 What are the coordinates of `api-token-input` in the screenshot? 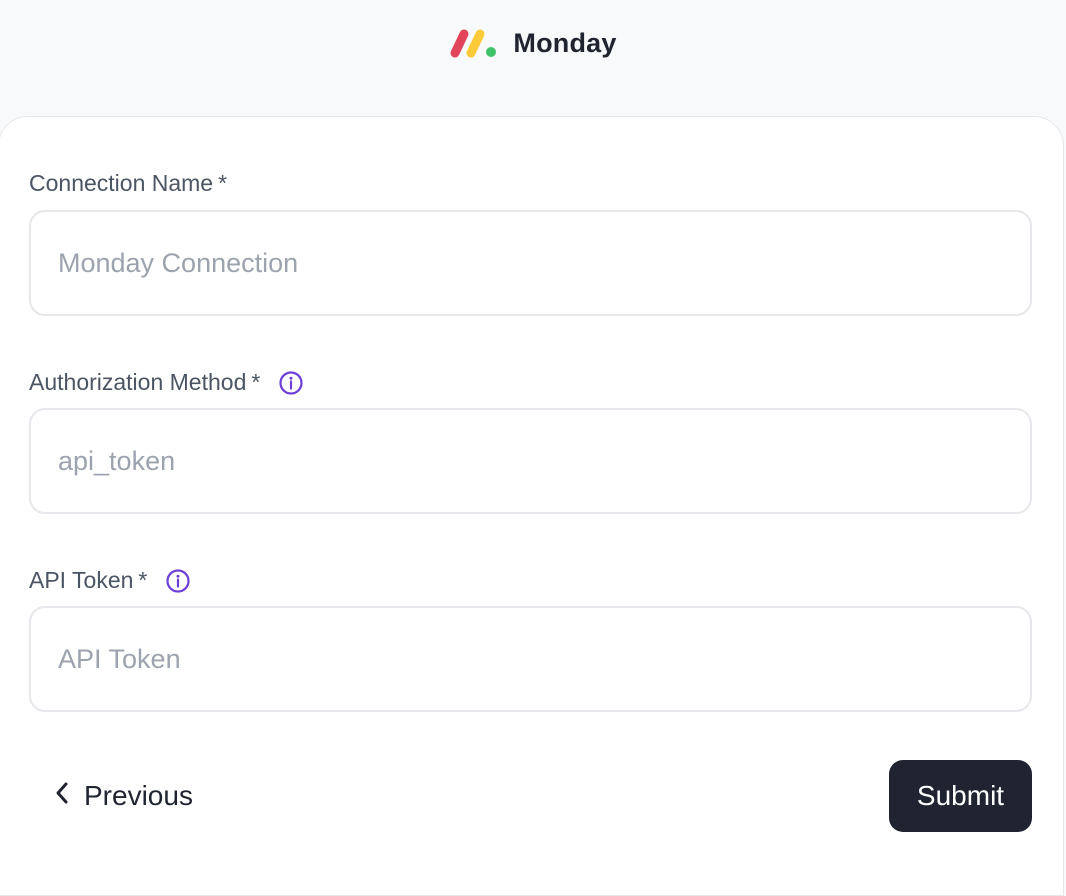 It's located at (530, 659).